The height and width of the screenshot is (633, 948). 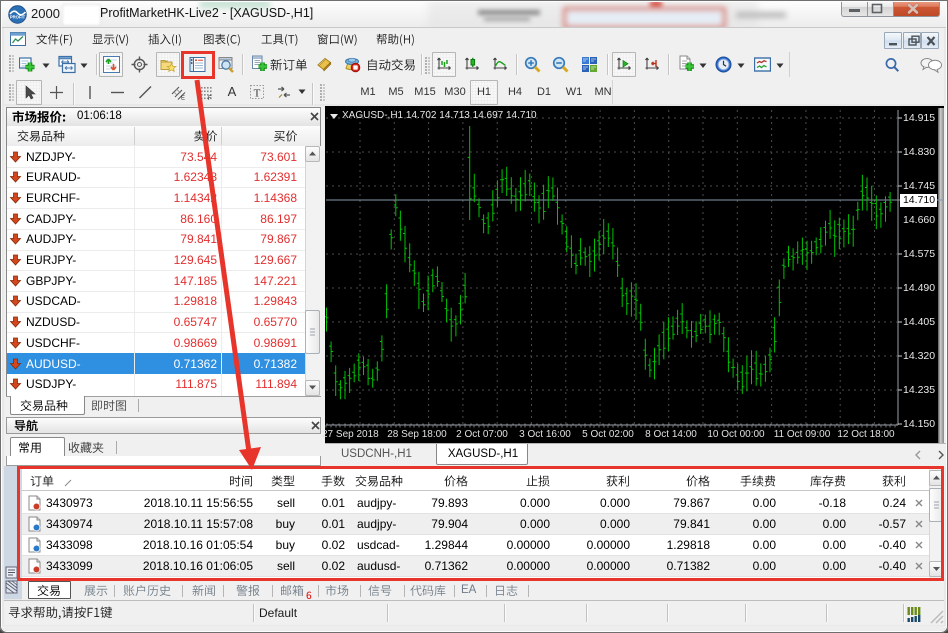 I want to click on svg-text: E, so click(x=183, y=99).